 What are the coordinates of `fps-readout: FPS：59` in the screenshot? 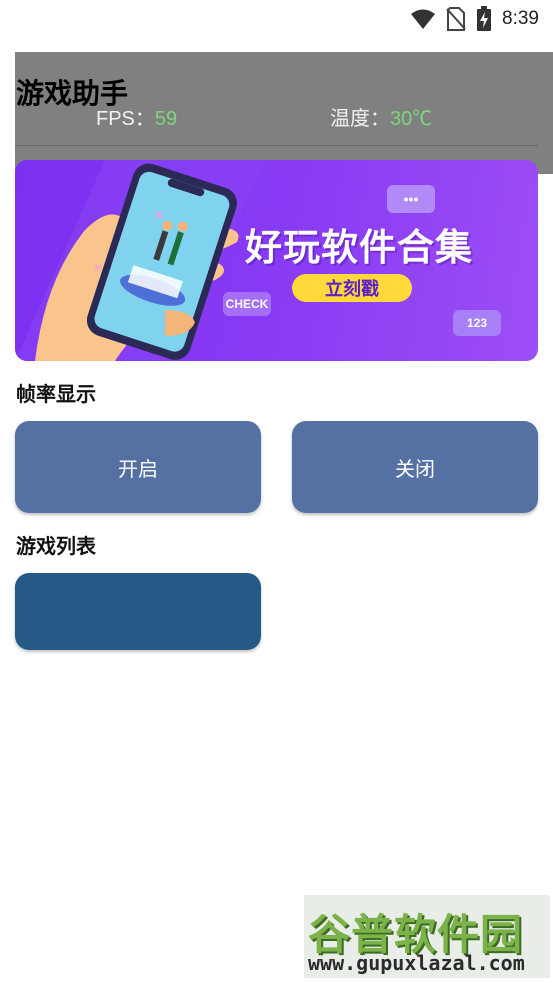 It's located at (136, 116).